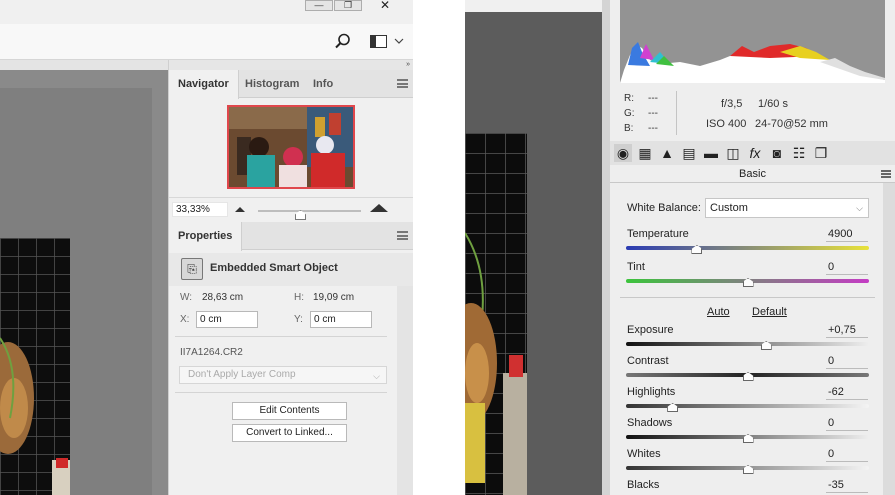  Describe the element at coordinates (821, 153) in the screenshot. I see `snapshots-icon: ❐` at that location.